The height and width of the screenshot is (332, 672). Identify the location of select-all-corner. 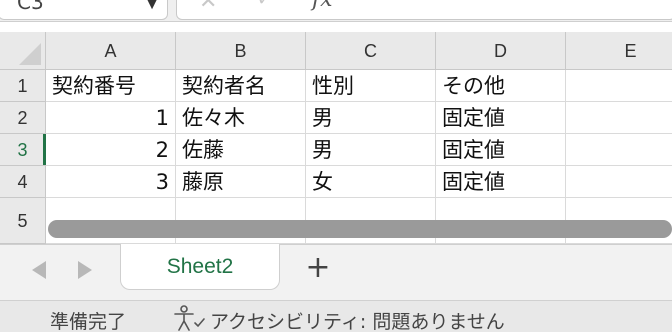
(23, 51).